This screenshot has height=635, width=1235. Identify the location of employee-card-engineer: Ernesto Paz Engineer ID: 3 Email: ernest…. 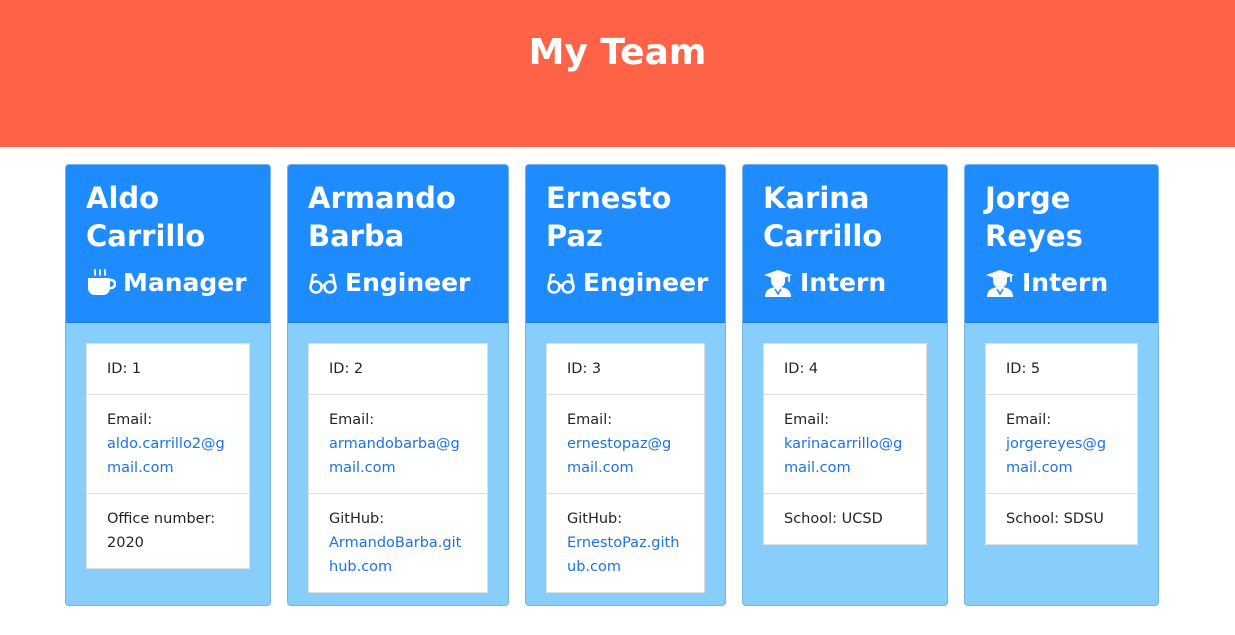
(625, 385).